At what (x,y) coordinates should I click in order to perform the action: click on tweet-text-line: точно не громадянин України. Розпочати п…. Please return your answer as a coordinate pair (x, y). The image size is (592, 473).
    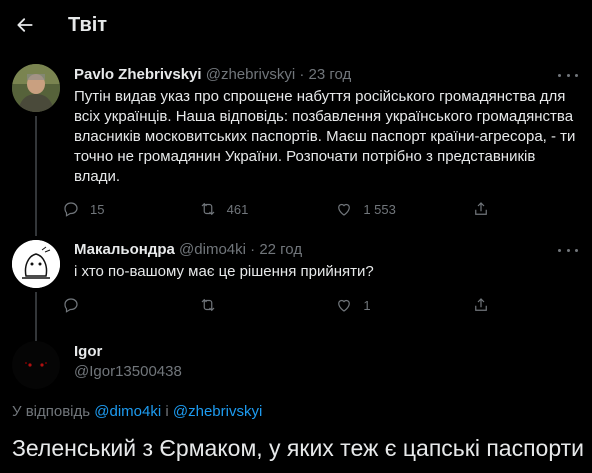
    Looking at the image, I should click on (305, 156).